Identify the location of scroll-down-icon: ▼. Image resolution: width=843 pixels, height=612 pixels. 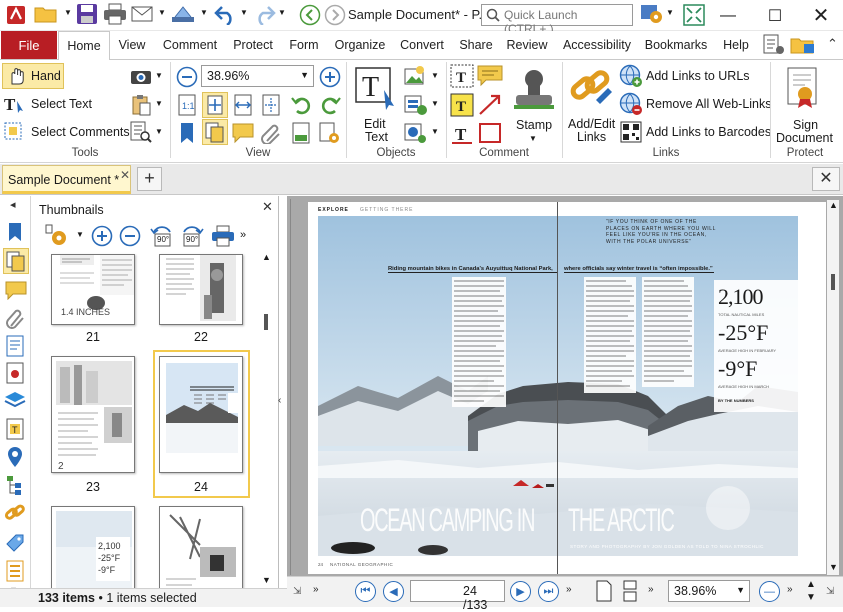
(811, 597).